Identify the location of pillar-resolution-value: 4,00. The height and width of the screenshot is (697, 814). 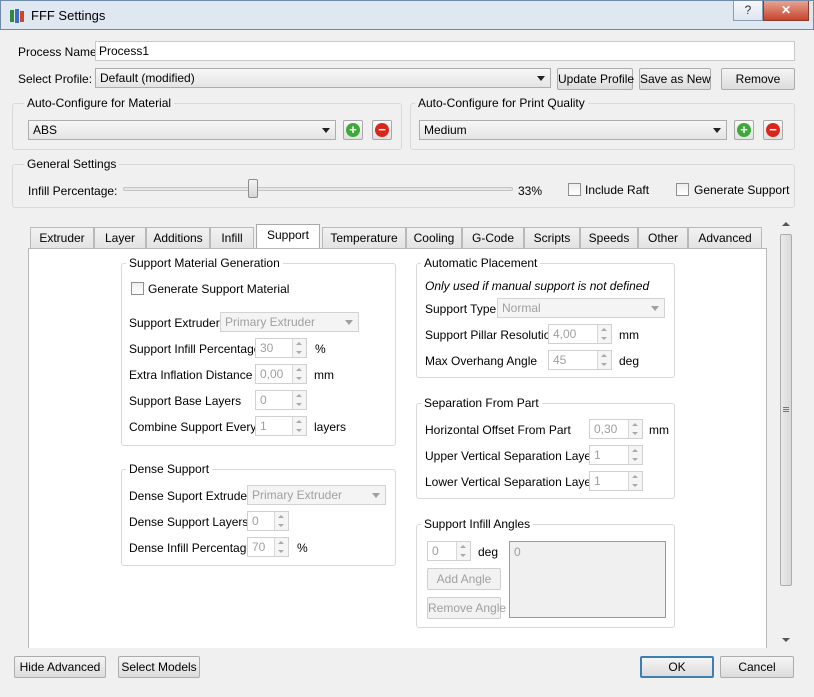
(565, 334).